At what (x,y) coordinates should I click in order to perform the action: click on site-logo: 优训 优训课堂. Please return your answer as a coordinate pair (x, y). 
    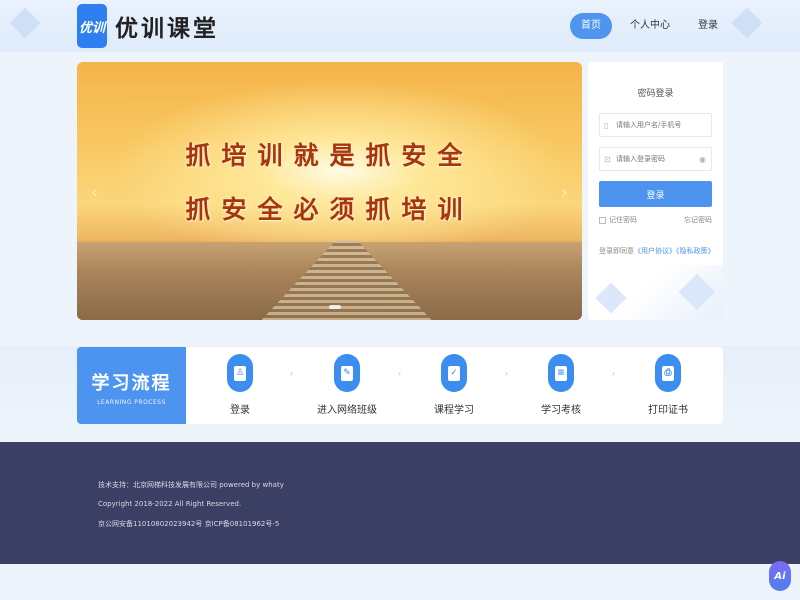
    Looking at the image, I should click on (148, 26).